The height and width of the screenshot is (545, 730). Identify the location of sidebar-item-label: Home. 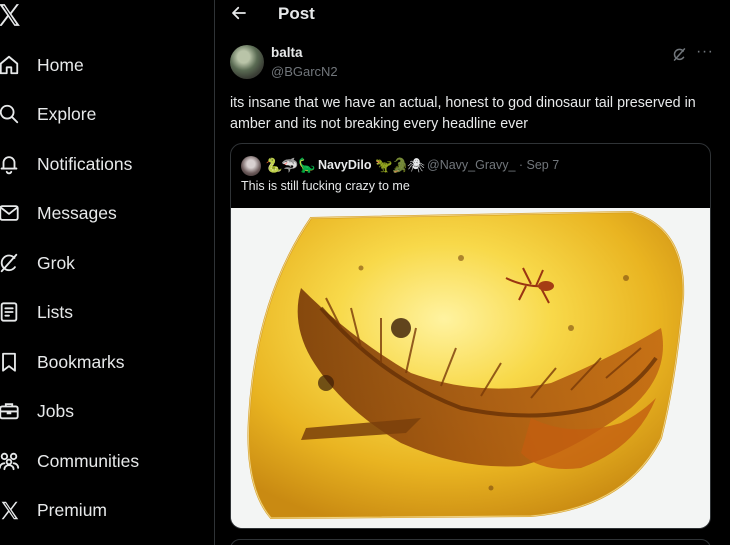
(60, 64).